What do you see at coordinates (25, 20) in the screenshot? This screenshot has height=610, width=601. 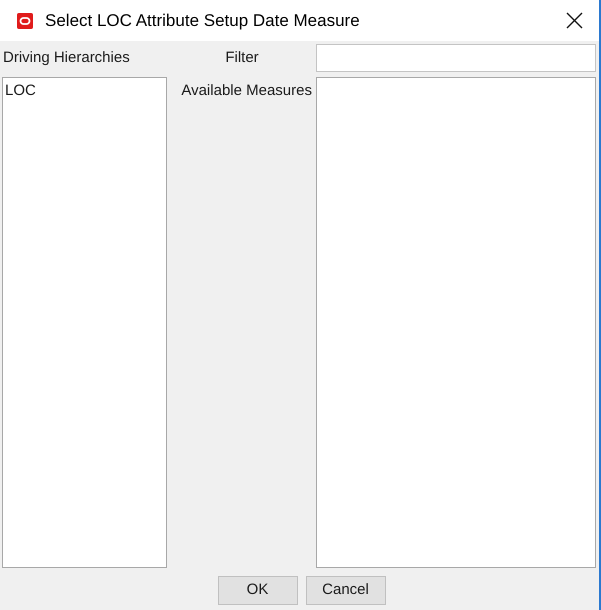 I see `app-logo-icon` at bounding box center [25, 20].